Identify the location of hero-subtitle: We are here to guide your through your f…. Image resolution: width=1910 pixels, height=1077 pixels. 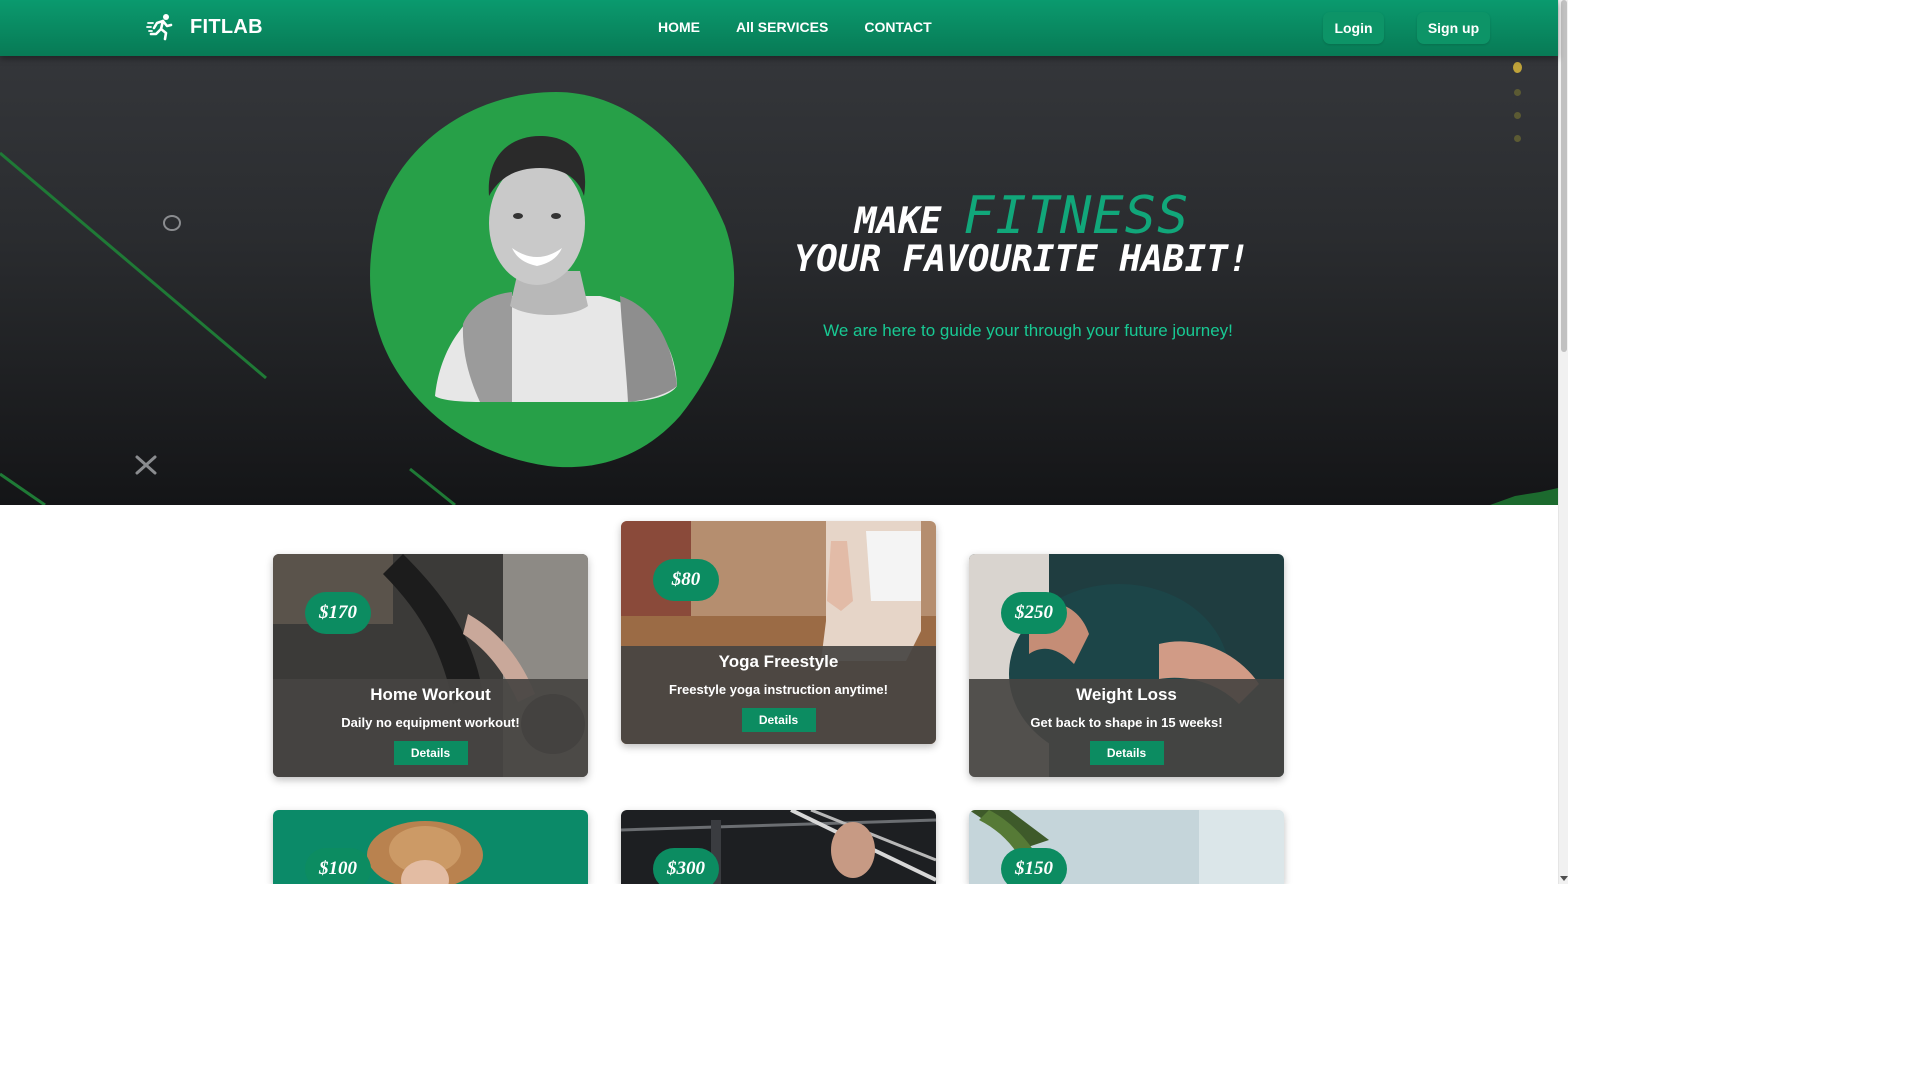
(1028, 330).